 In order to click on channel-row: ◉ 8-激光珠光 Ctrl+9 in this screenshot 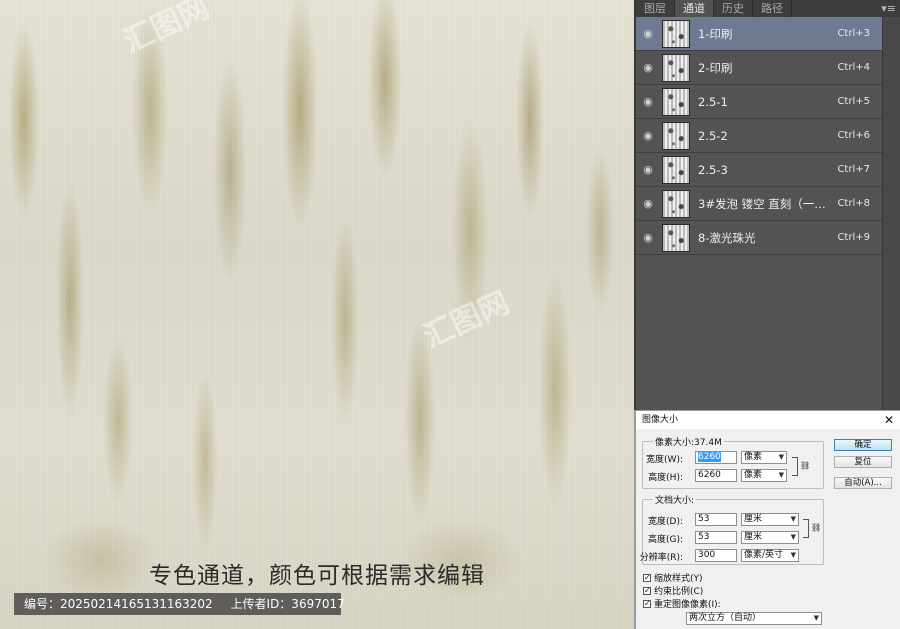, I will do `click(759, 238)`.